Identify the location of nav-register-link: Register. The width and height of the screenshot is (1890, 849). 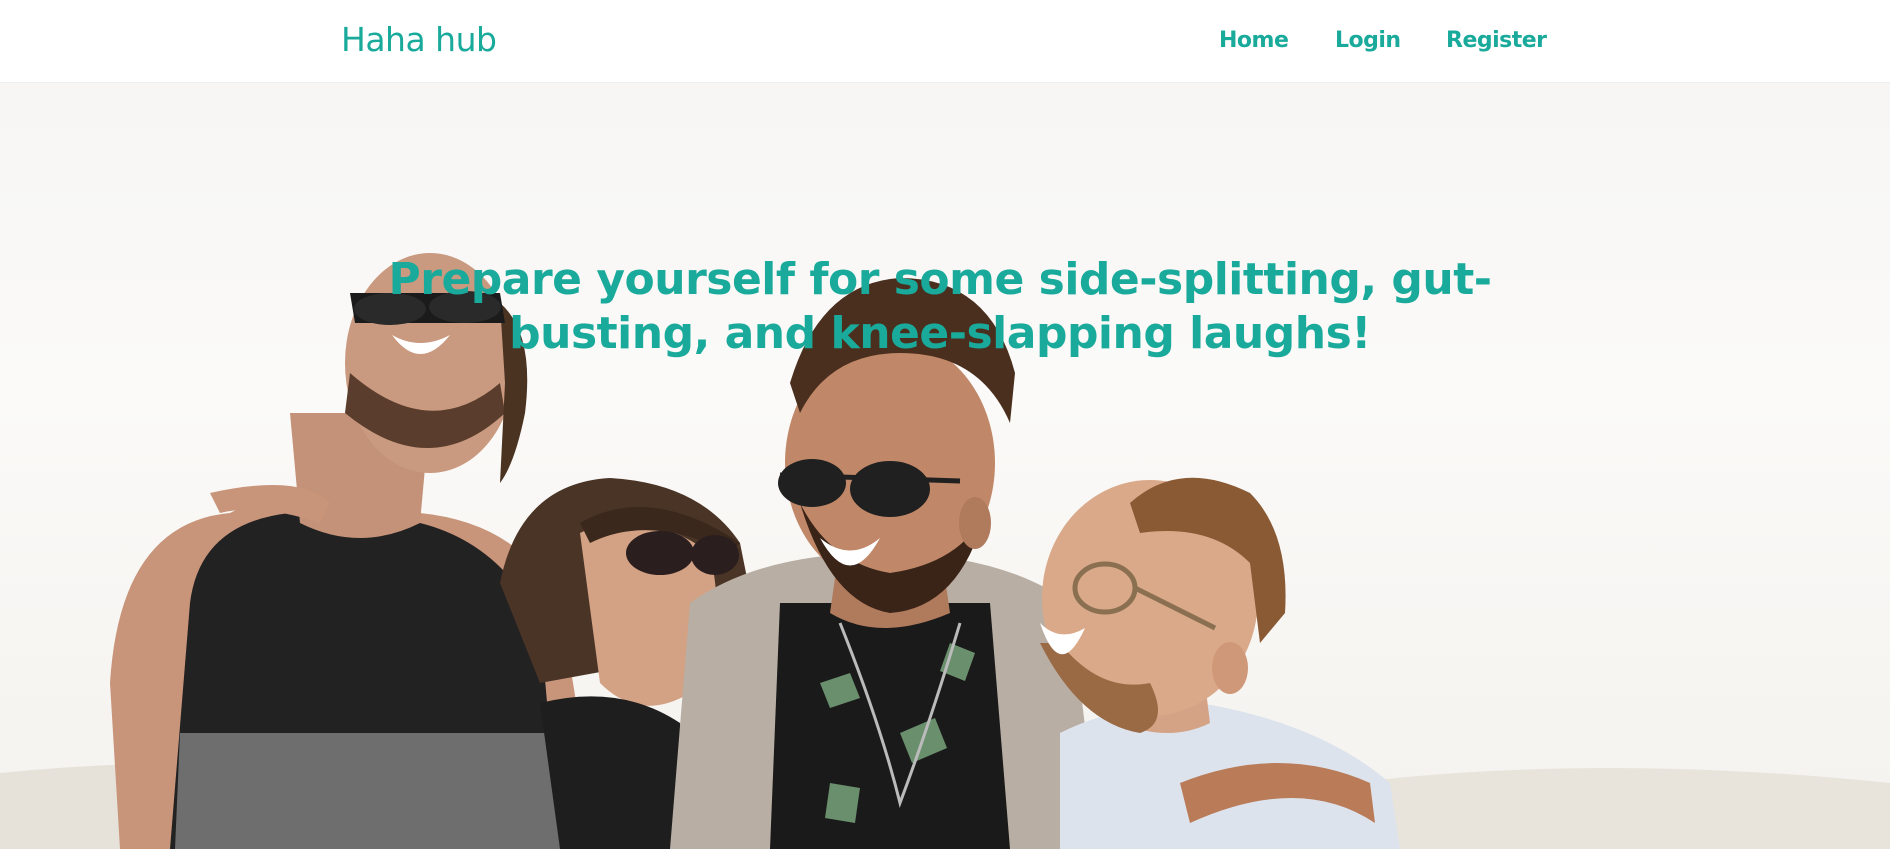
(1496, 40).